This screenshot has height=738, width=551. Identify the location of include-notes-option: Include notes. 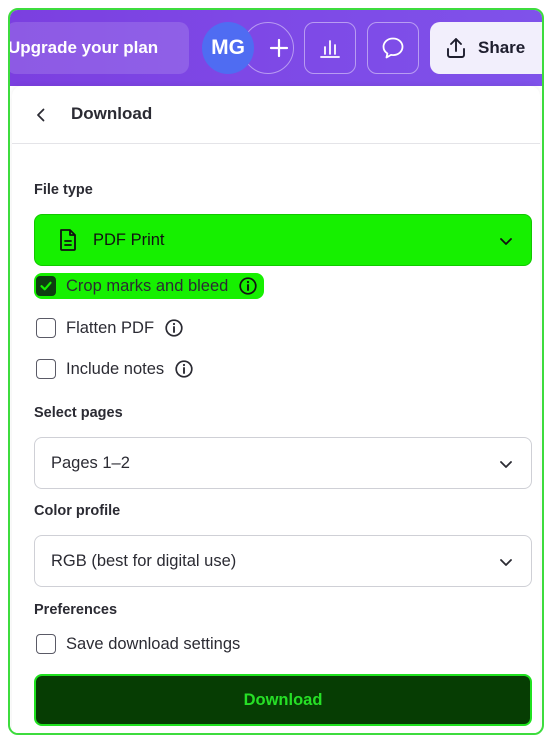
(115, 369).